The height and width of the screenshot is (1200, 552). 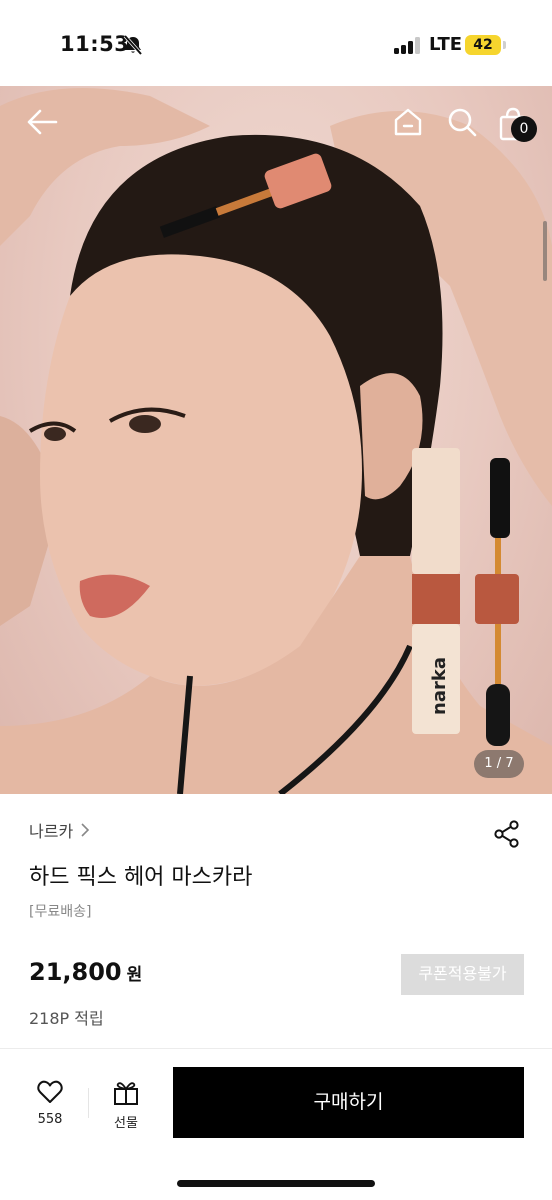 What do you see at coordinates (126, 1123) in the screenshot?
I see `gift-label: 선물` at bounding box center [126, 1123].